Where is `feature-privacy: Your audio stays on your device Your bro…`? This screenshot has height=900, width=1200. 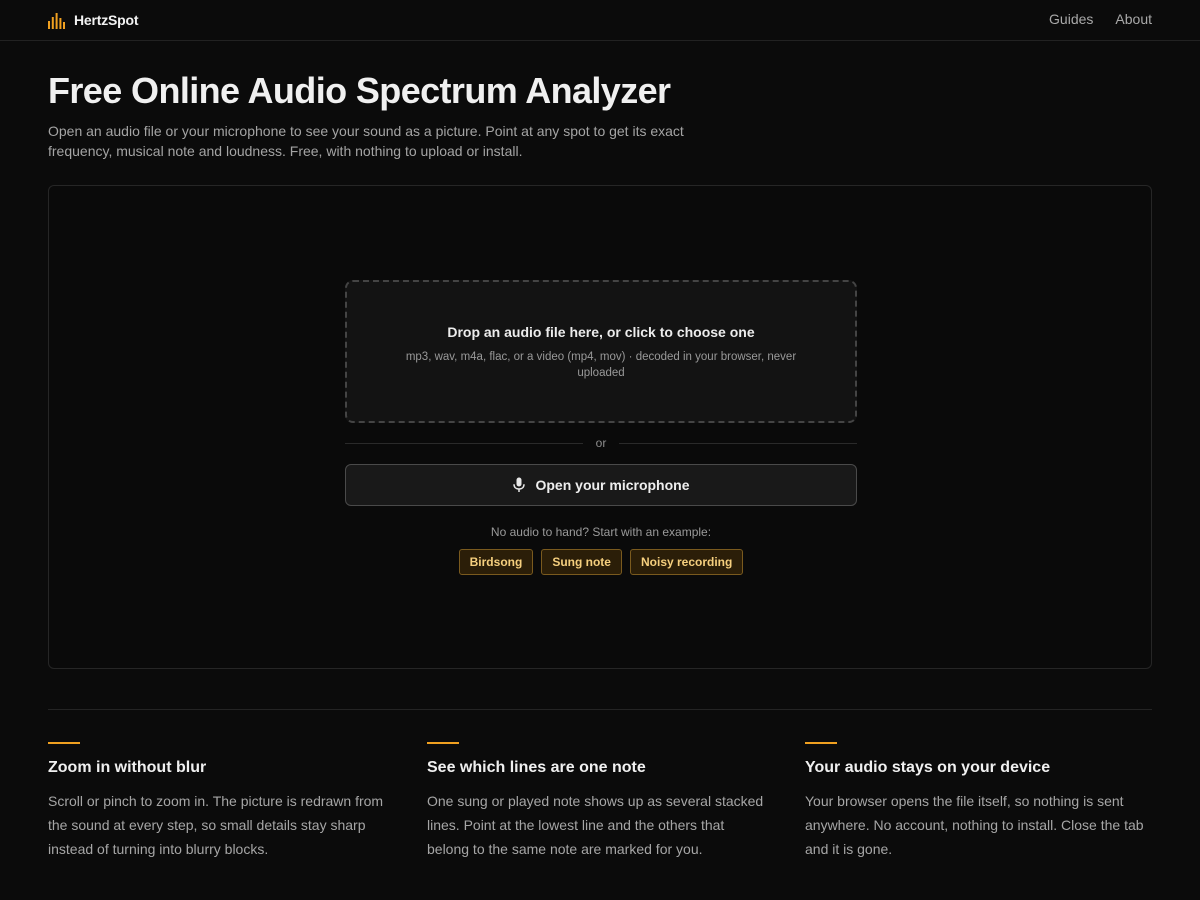
feature-privacy: Your audio stays on your device Your bro… is located at coordinates (975, 801).